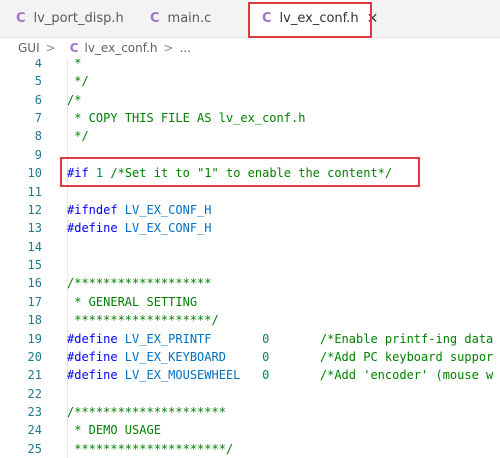 The image size is (500, 458). I want to click on line-number: 16, so click(34, 283).